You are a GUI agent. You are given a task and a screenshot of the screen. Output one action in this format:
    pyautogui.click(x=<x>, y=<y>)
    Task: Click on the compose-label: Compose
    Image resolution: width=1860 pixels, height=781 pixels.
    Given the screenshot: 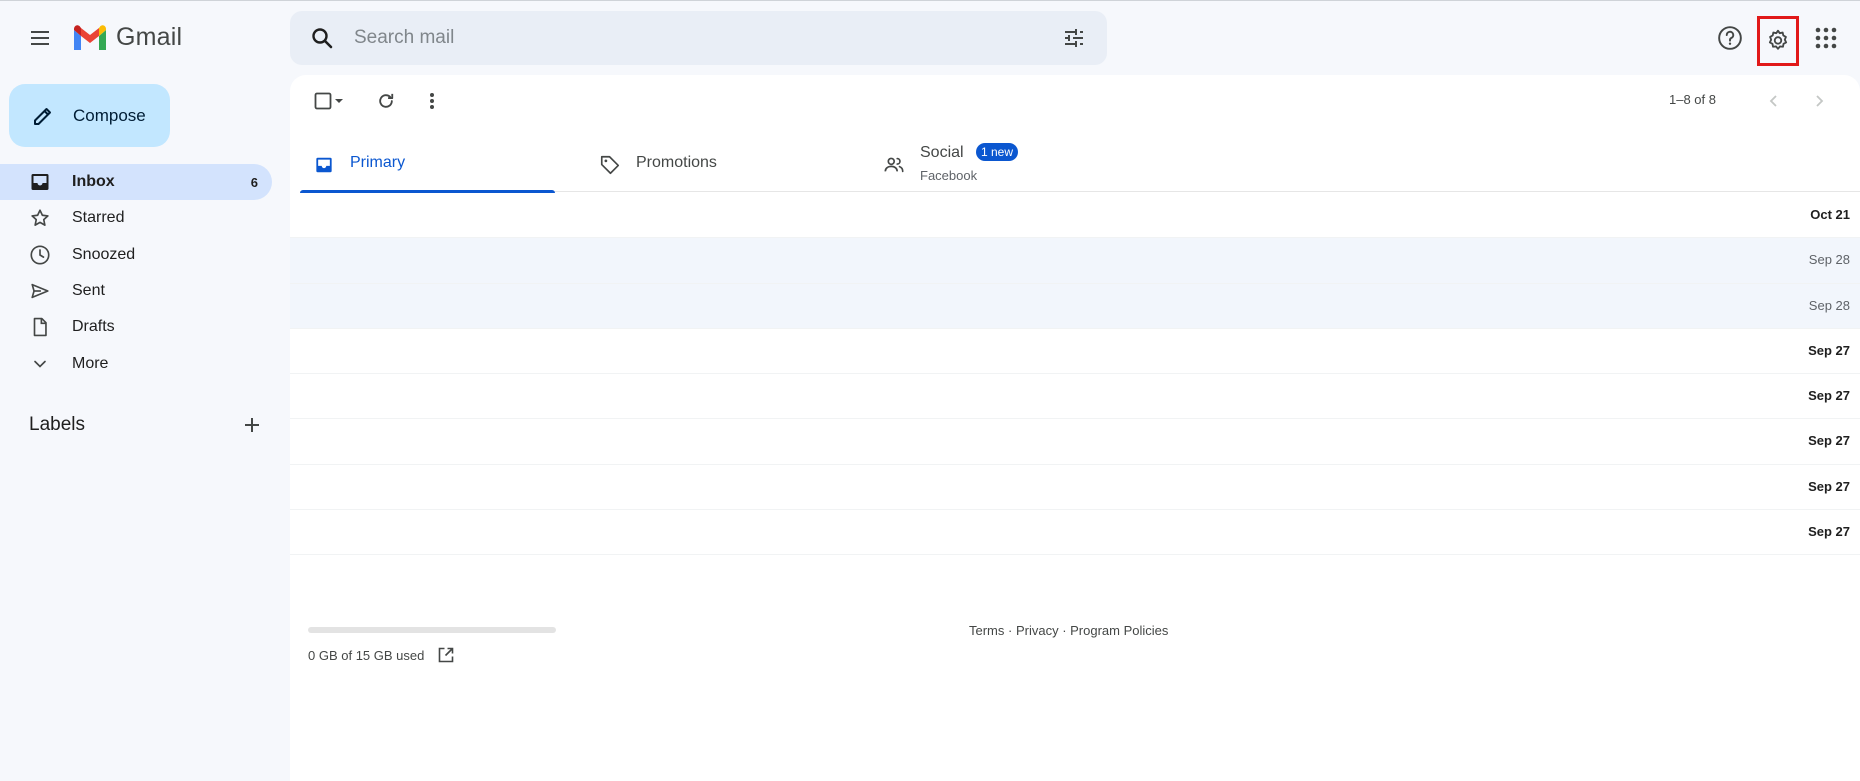 What is the action you would take?
    pyautogui.click(x=109, y=115)
    